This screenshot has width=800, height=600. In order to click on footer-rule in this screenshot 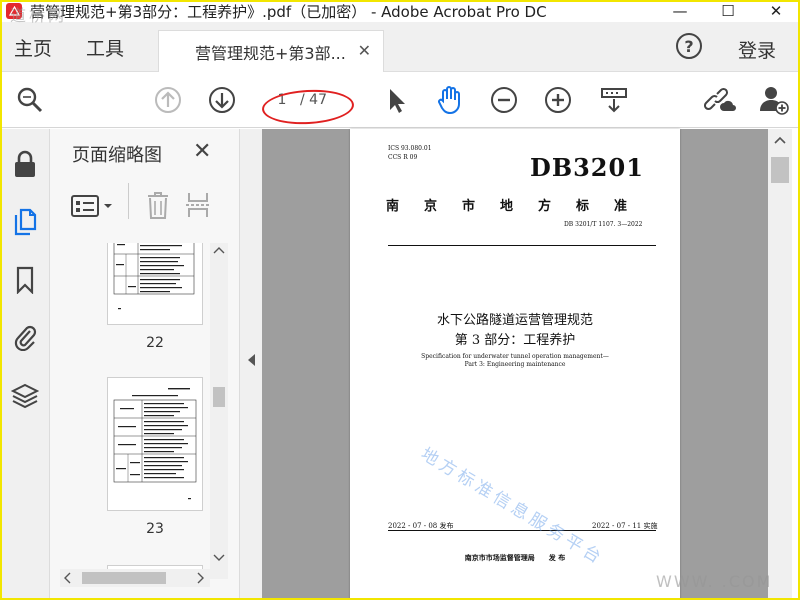, I will do `click(522, 530)`.